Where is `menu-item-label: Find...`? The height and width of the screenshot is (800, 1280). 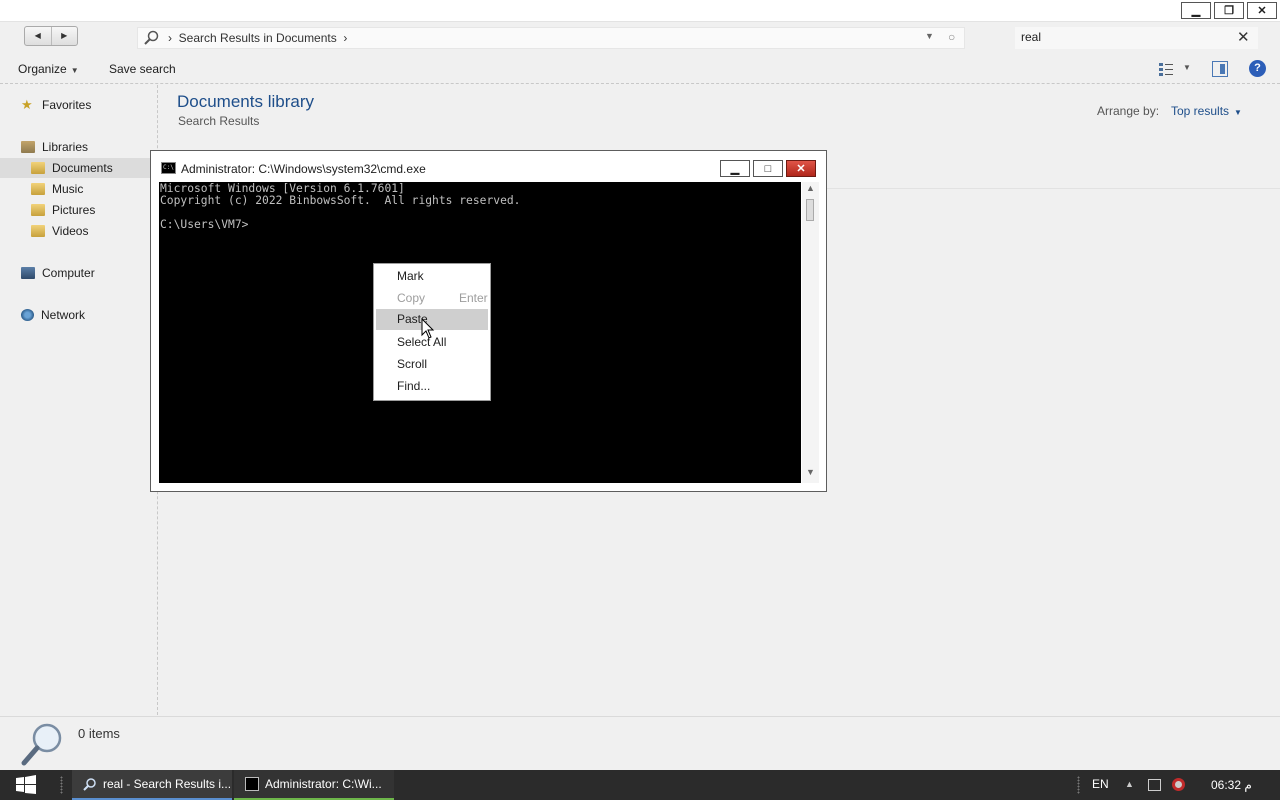
menu-item-label: Find... is located at coordinates (414, 386).